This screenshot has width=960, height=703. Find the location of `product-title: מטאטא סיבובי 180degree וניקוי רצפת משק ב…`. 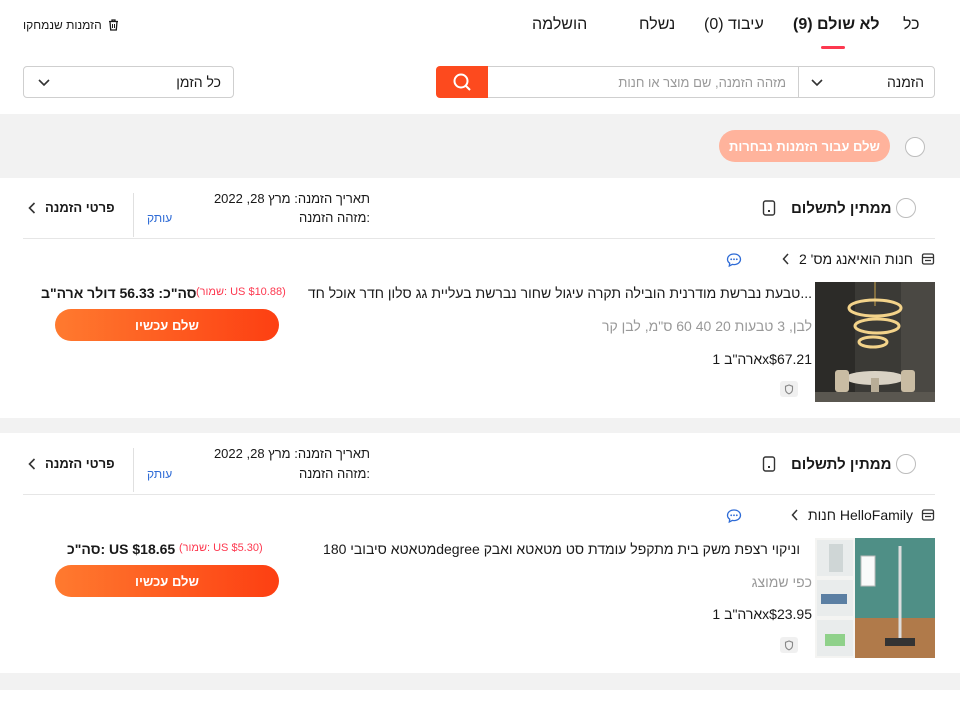

product-title: מטאטא סיבובי 180degree וניקוי רצפת משק ב… is located at coordinates (561, 549).